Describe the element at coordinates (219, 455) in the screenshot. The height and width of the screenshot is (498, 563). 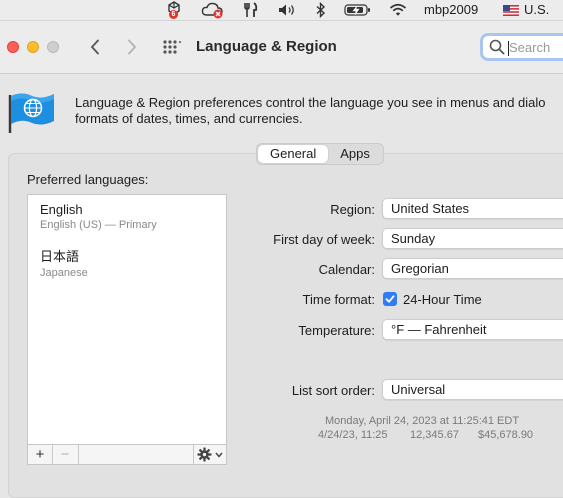
I see `chevron-down-icon` at that location.